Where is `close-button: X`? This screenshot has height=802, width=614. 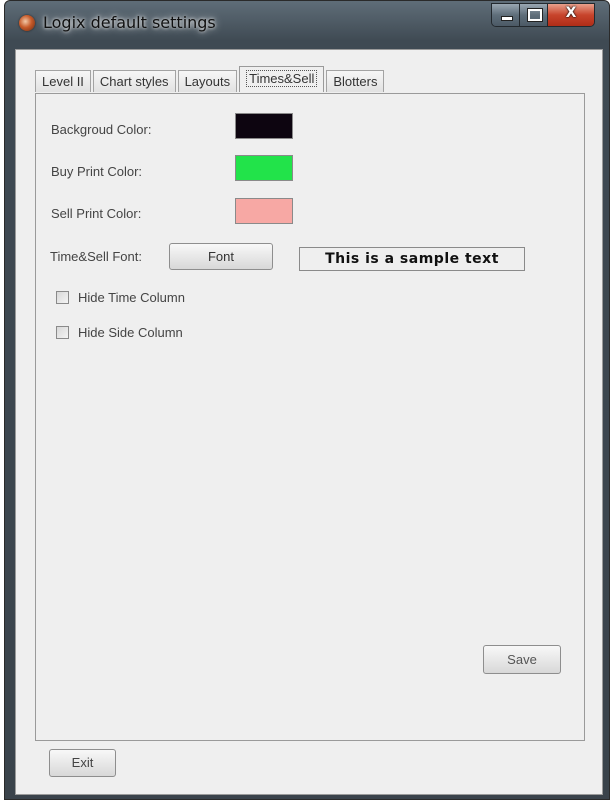
close-button: X is located at coordinates (571, 15).